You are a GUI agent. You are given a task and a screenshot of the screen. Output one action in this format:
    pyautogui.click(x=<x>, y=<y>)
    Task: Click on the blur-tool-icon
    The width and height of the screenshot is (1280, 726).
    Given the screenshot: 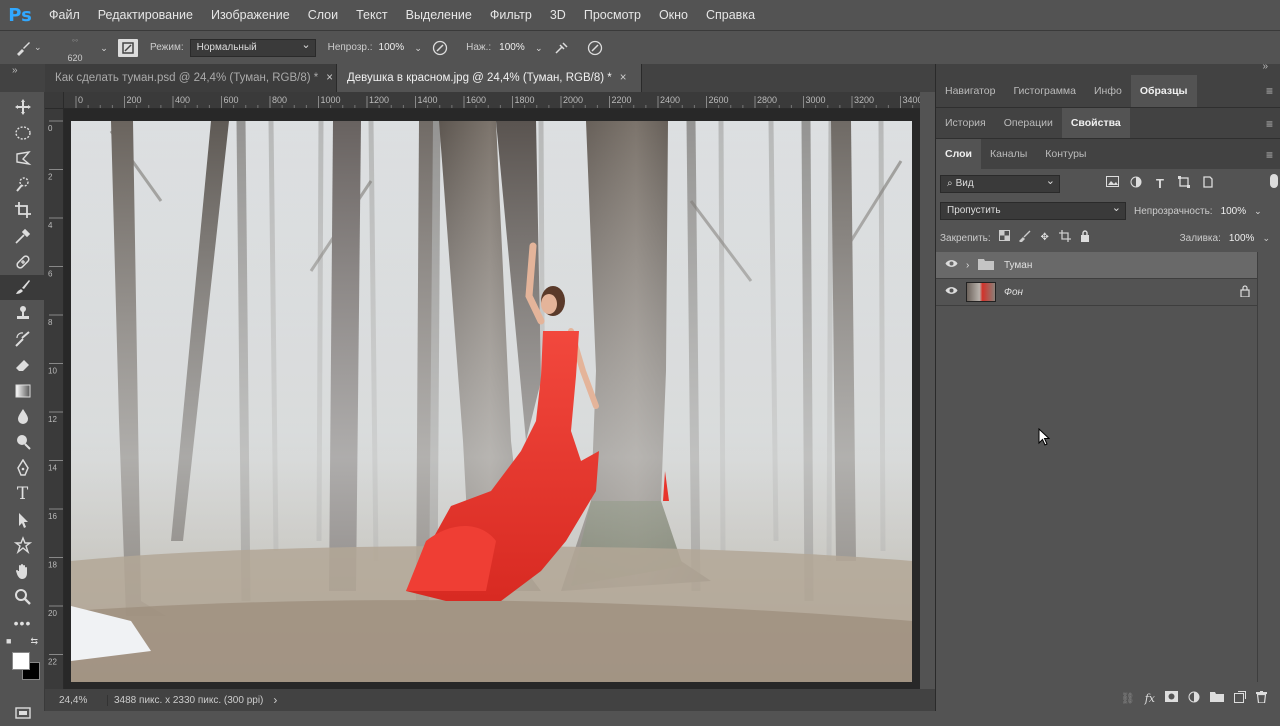 What is the action you would take?
    pyautogui.click(x=22, y=417)
    